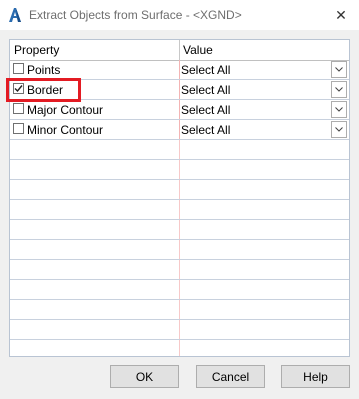 The height and width of the screenshot is (399, 359). Describe the element at coordinates (264, 89) in the screenshot. I see `border-value-cell: Select All` at that location.